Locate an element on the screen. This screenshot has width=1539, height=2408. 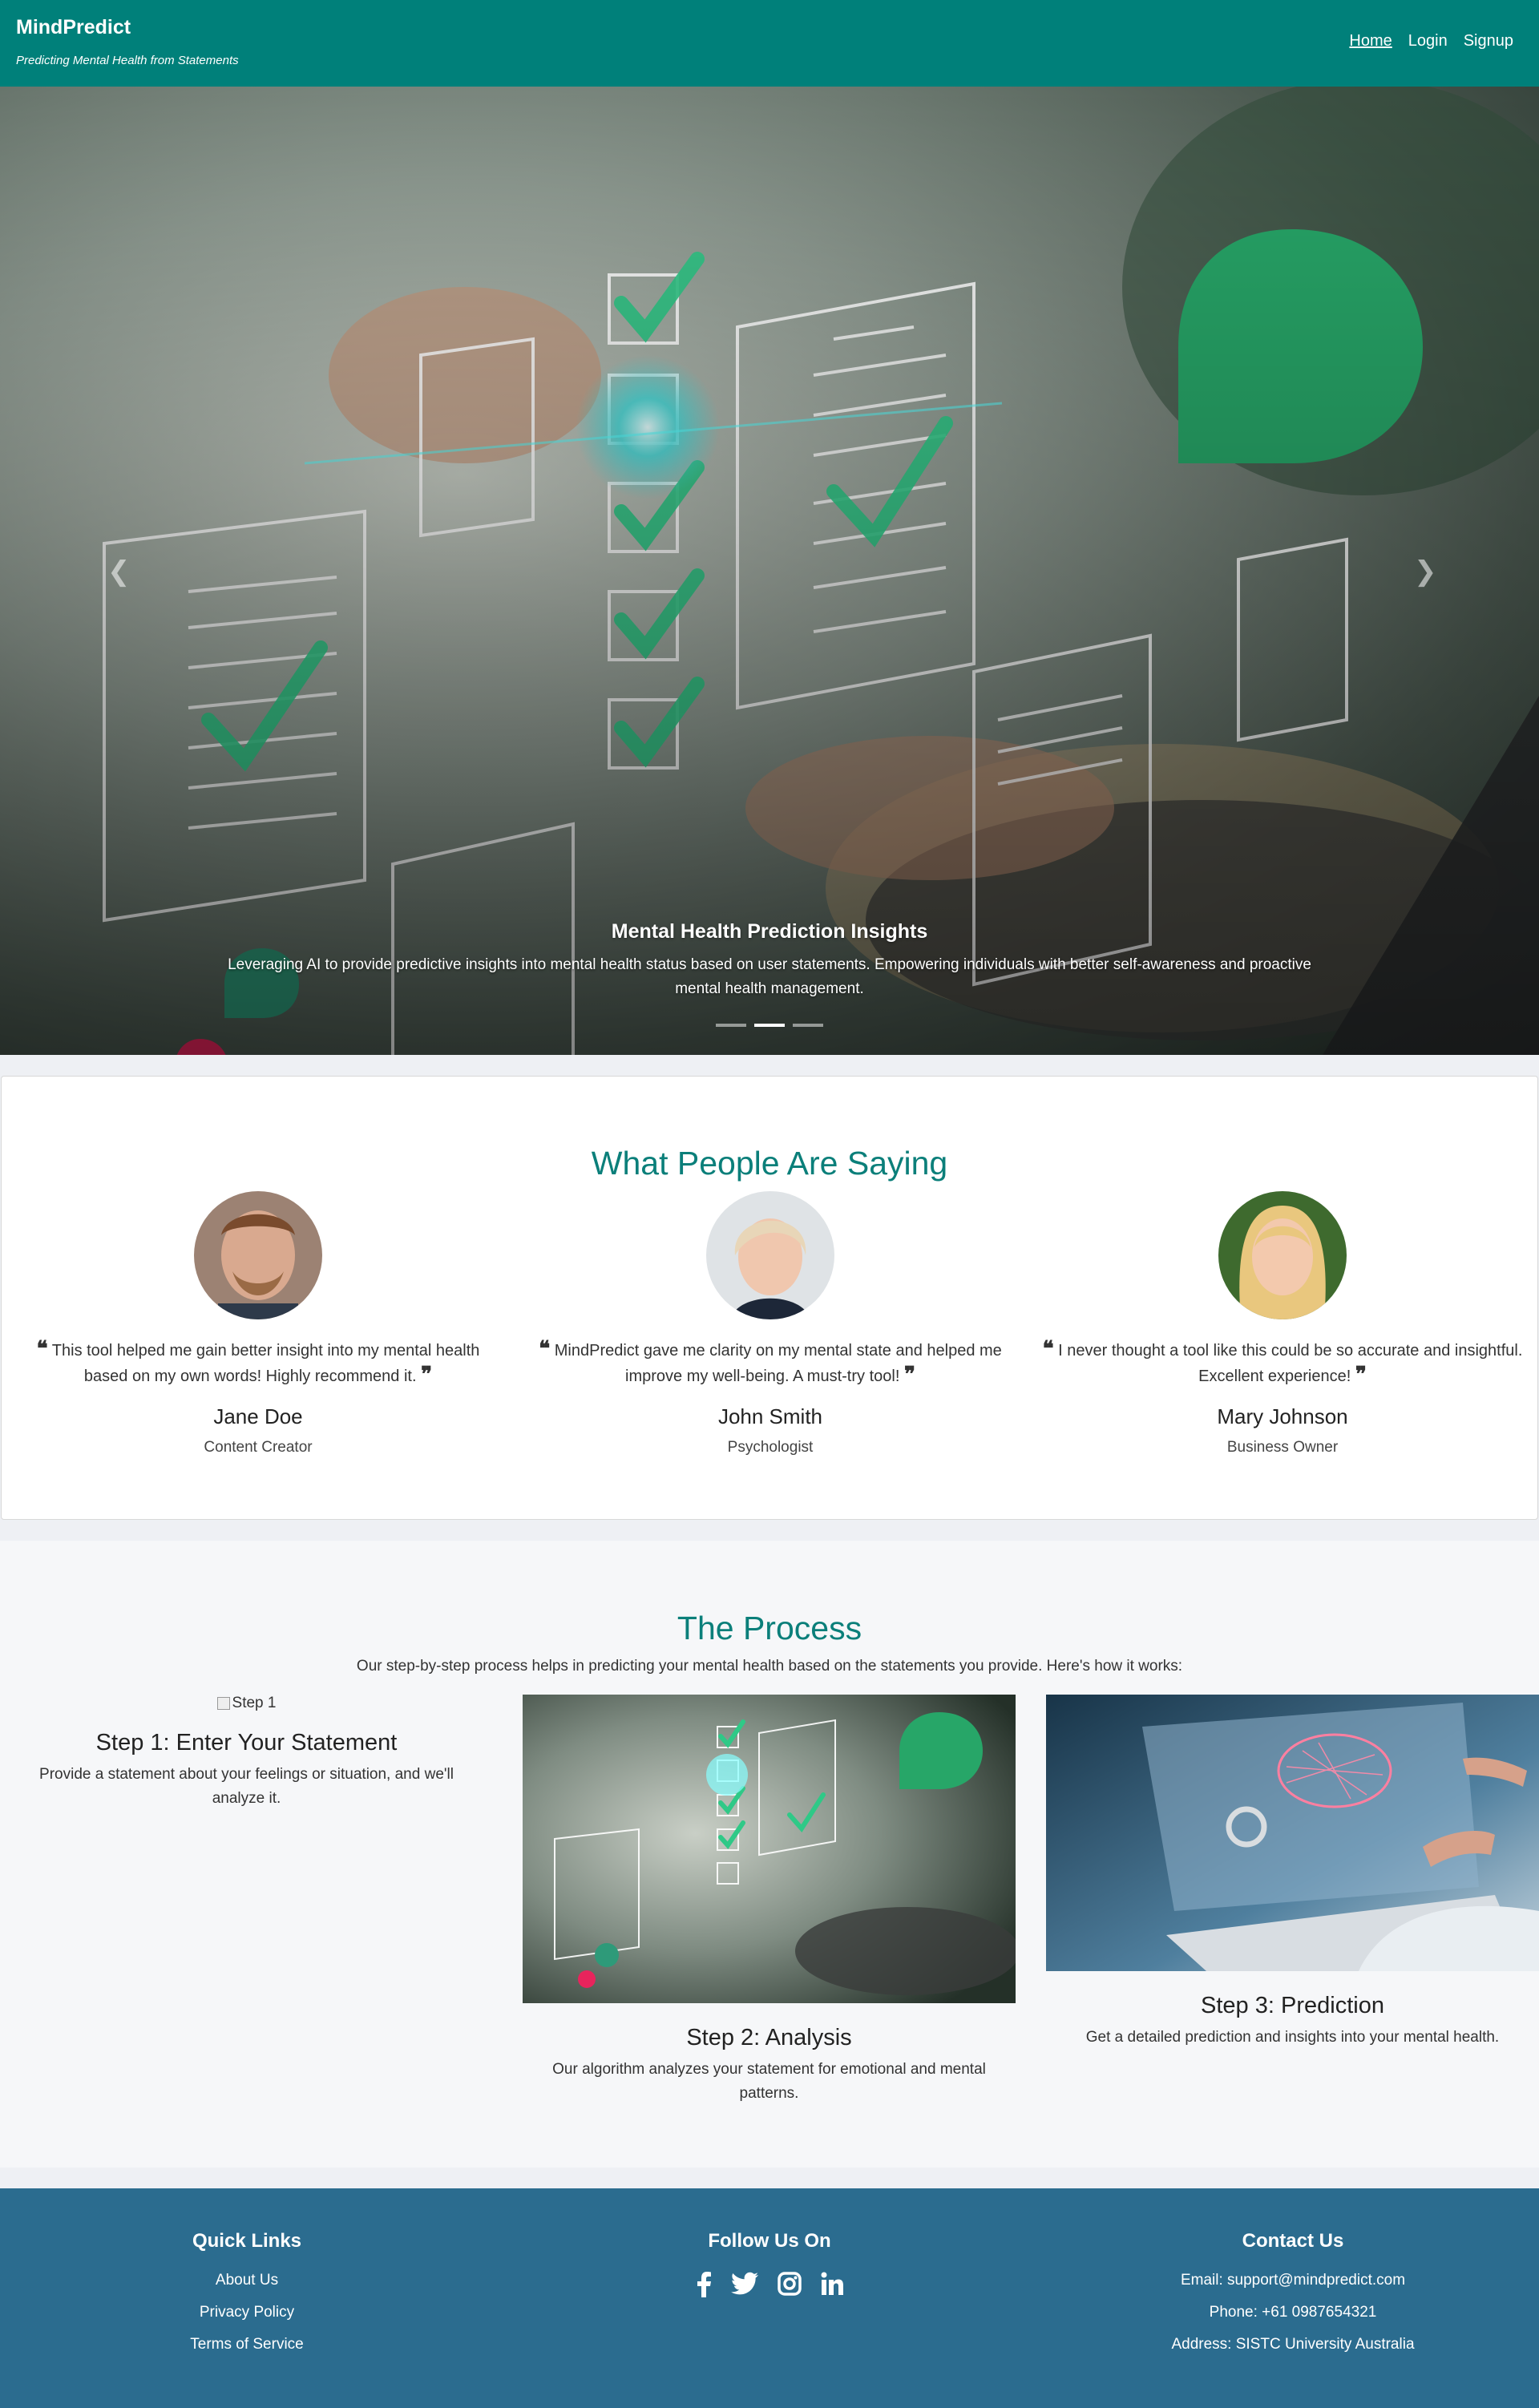
contact-phone: Phone: +61 0987654321 is located at coordinates (1293, 2312).